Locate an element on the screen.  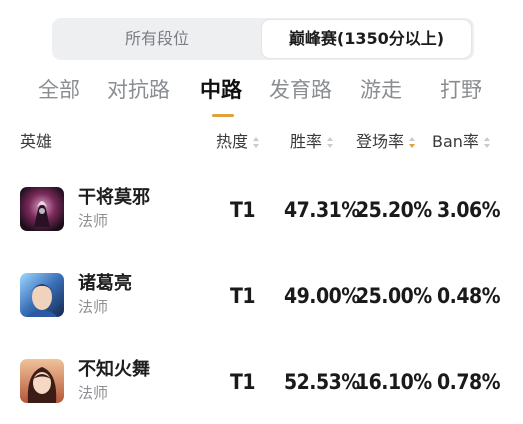
rank-filter-segmented-control: 所有段位 巅峰赛(1350分以上) is located at coordinates (263, 39).